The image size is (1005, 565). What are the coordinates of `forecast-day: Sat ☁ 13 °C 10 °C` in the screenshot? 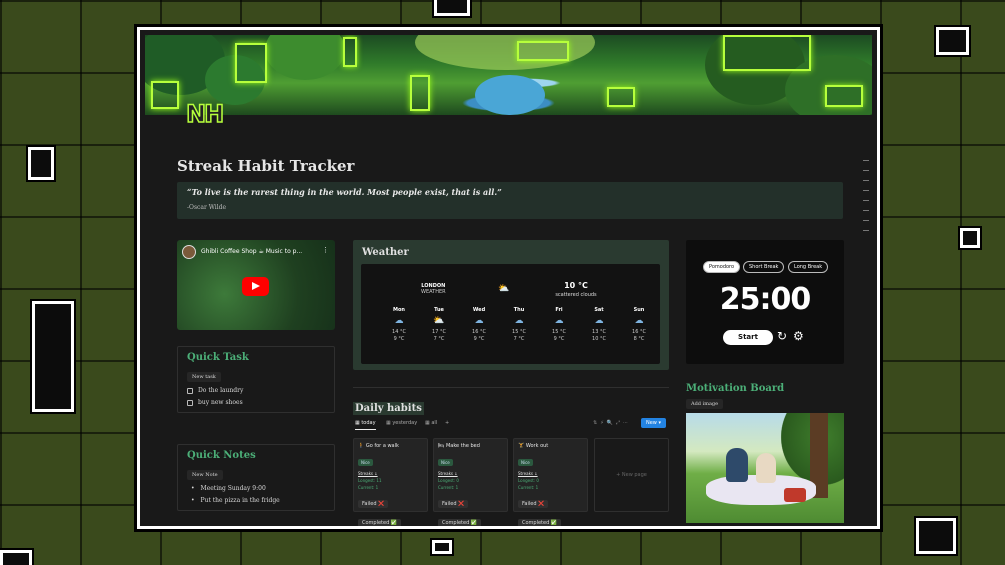 It's located at (599, 325).